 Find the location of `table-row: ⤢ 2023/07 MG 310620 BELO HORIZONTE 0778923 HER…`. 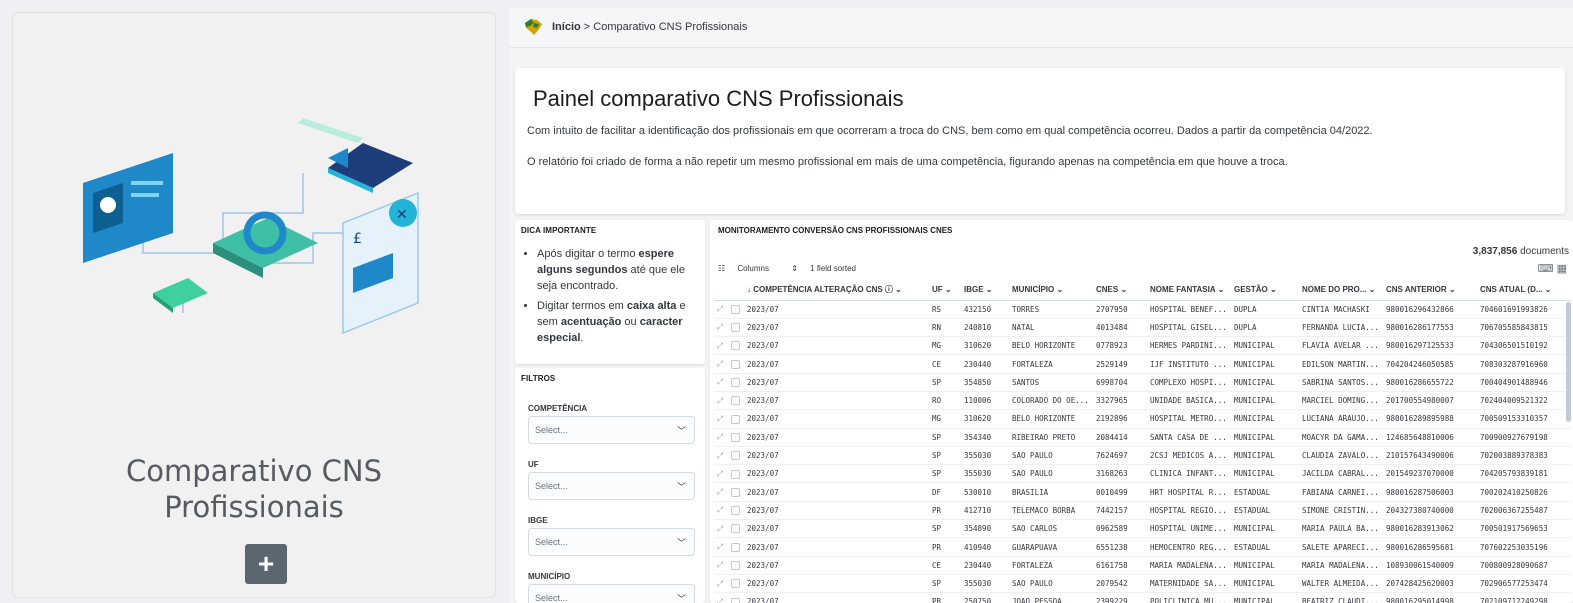

table-row: ⤢ 2023/07 MG 310620 BELO HORIZONTE 0778923 HER… is located at coordinates (1142, 346).